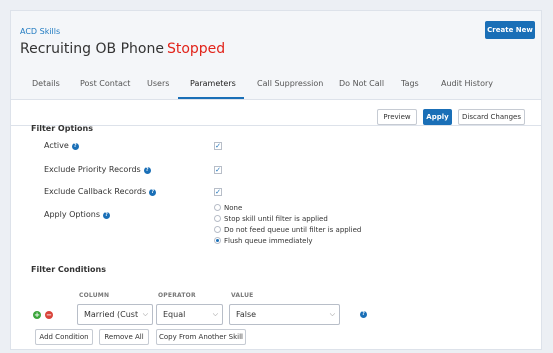 This screenshot has width=553, height=353. I want to click on apply-options-label-text: Apply Options, so click(72, 214).